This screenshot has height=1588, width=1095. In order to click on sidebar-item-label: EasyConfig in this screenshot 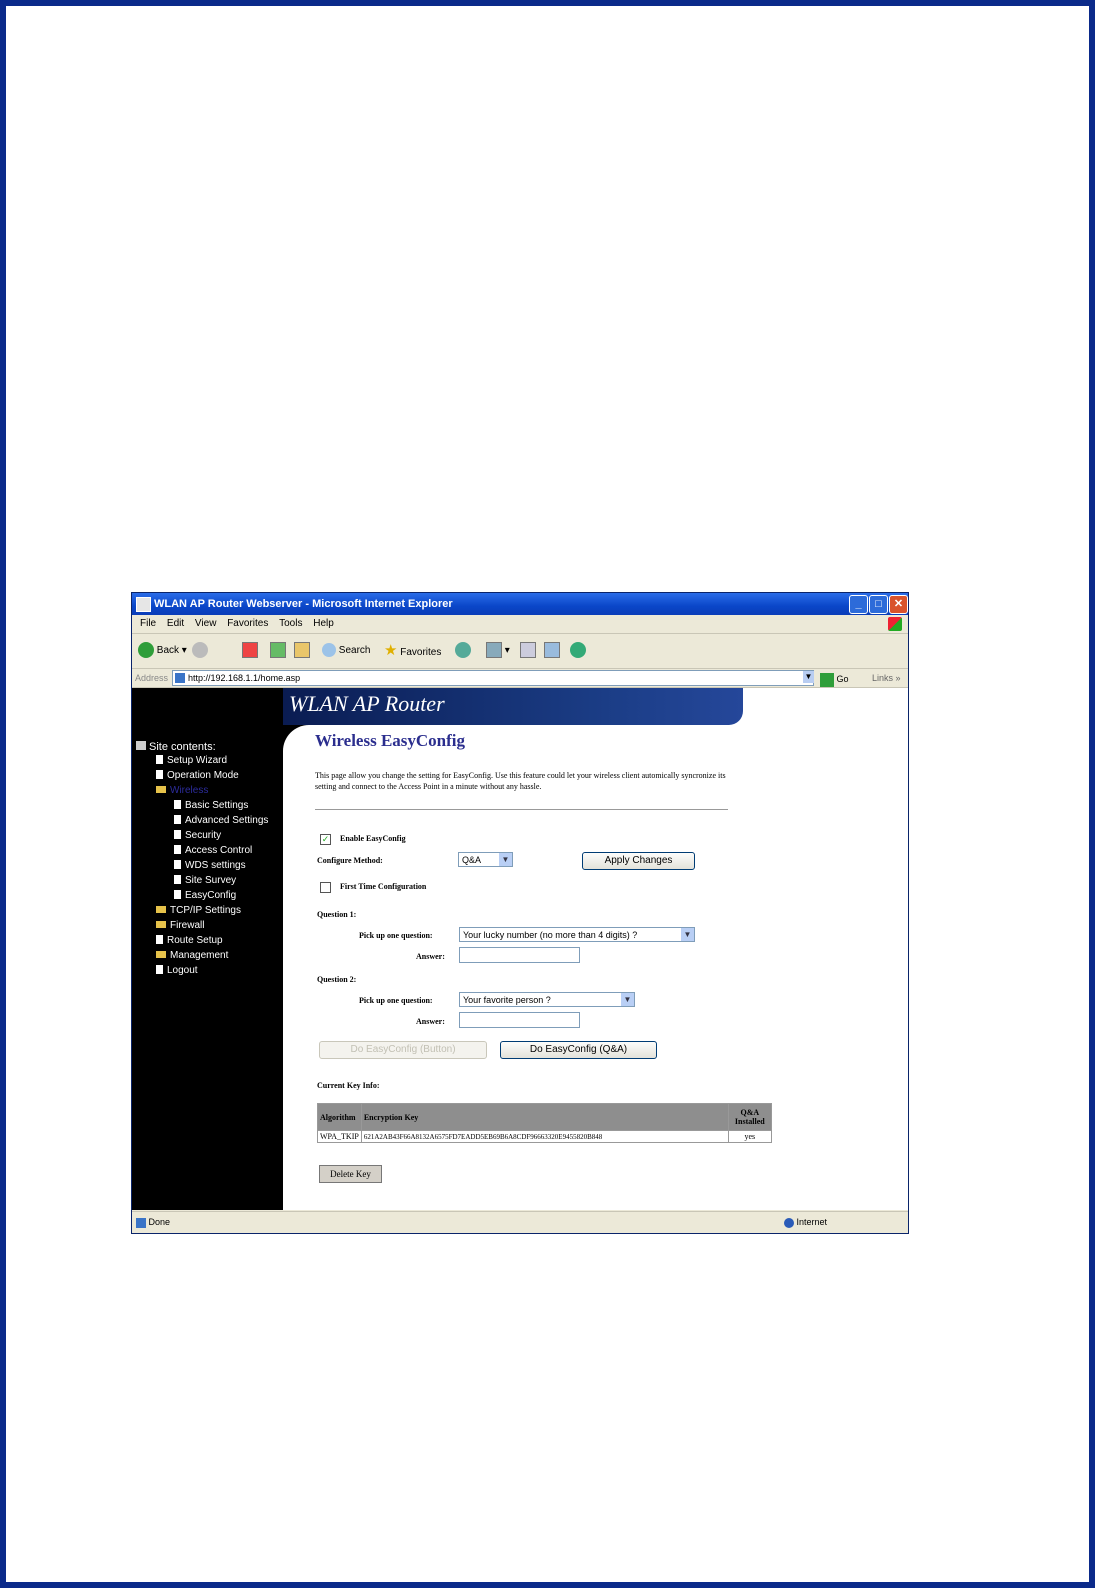, I will do `click(211, 895)`.